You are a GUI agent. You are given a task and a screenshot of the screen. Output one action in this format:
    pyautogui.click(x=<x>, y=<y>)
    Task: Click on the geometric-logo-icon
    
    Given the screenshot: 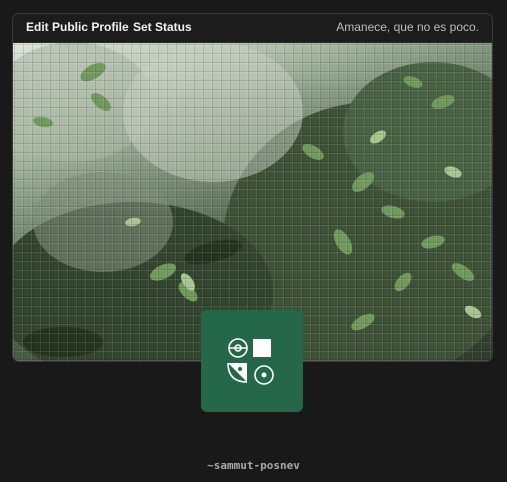 What is the action you would take?
    pyautogui.click(x=250, y=361)
    